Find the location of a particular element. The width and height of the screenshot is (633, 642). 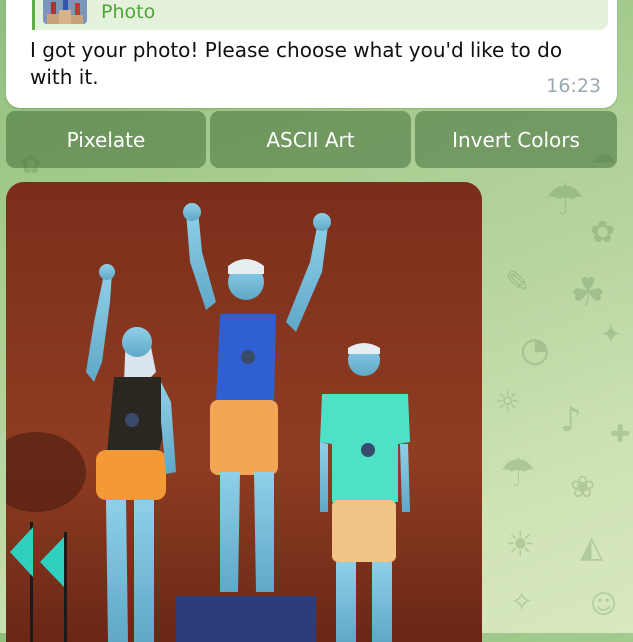

doodle-icon: ✿ is located at coordinates (603, 232).